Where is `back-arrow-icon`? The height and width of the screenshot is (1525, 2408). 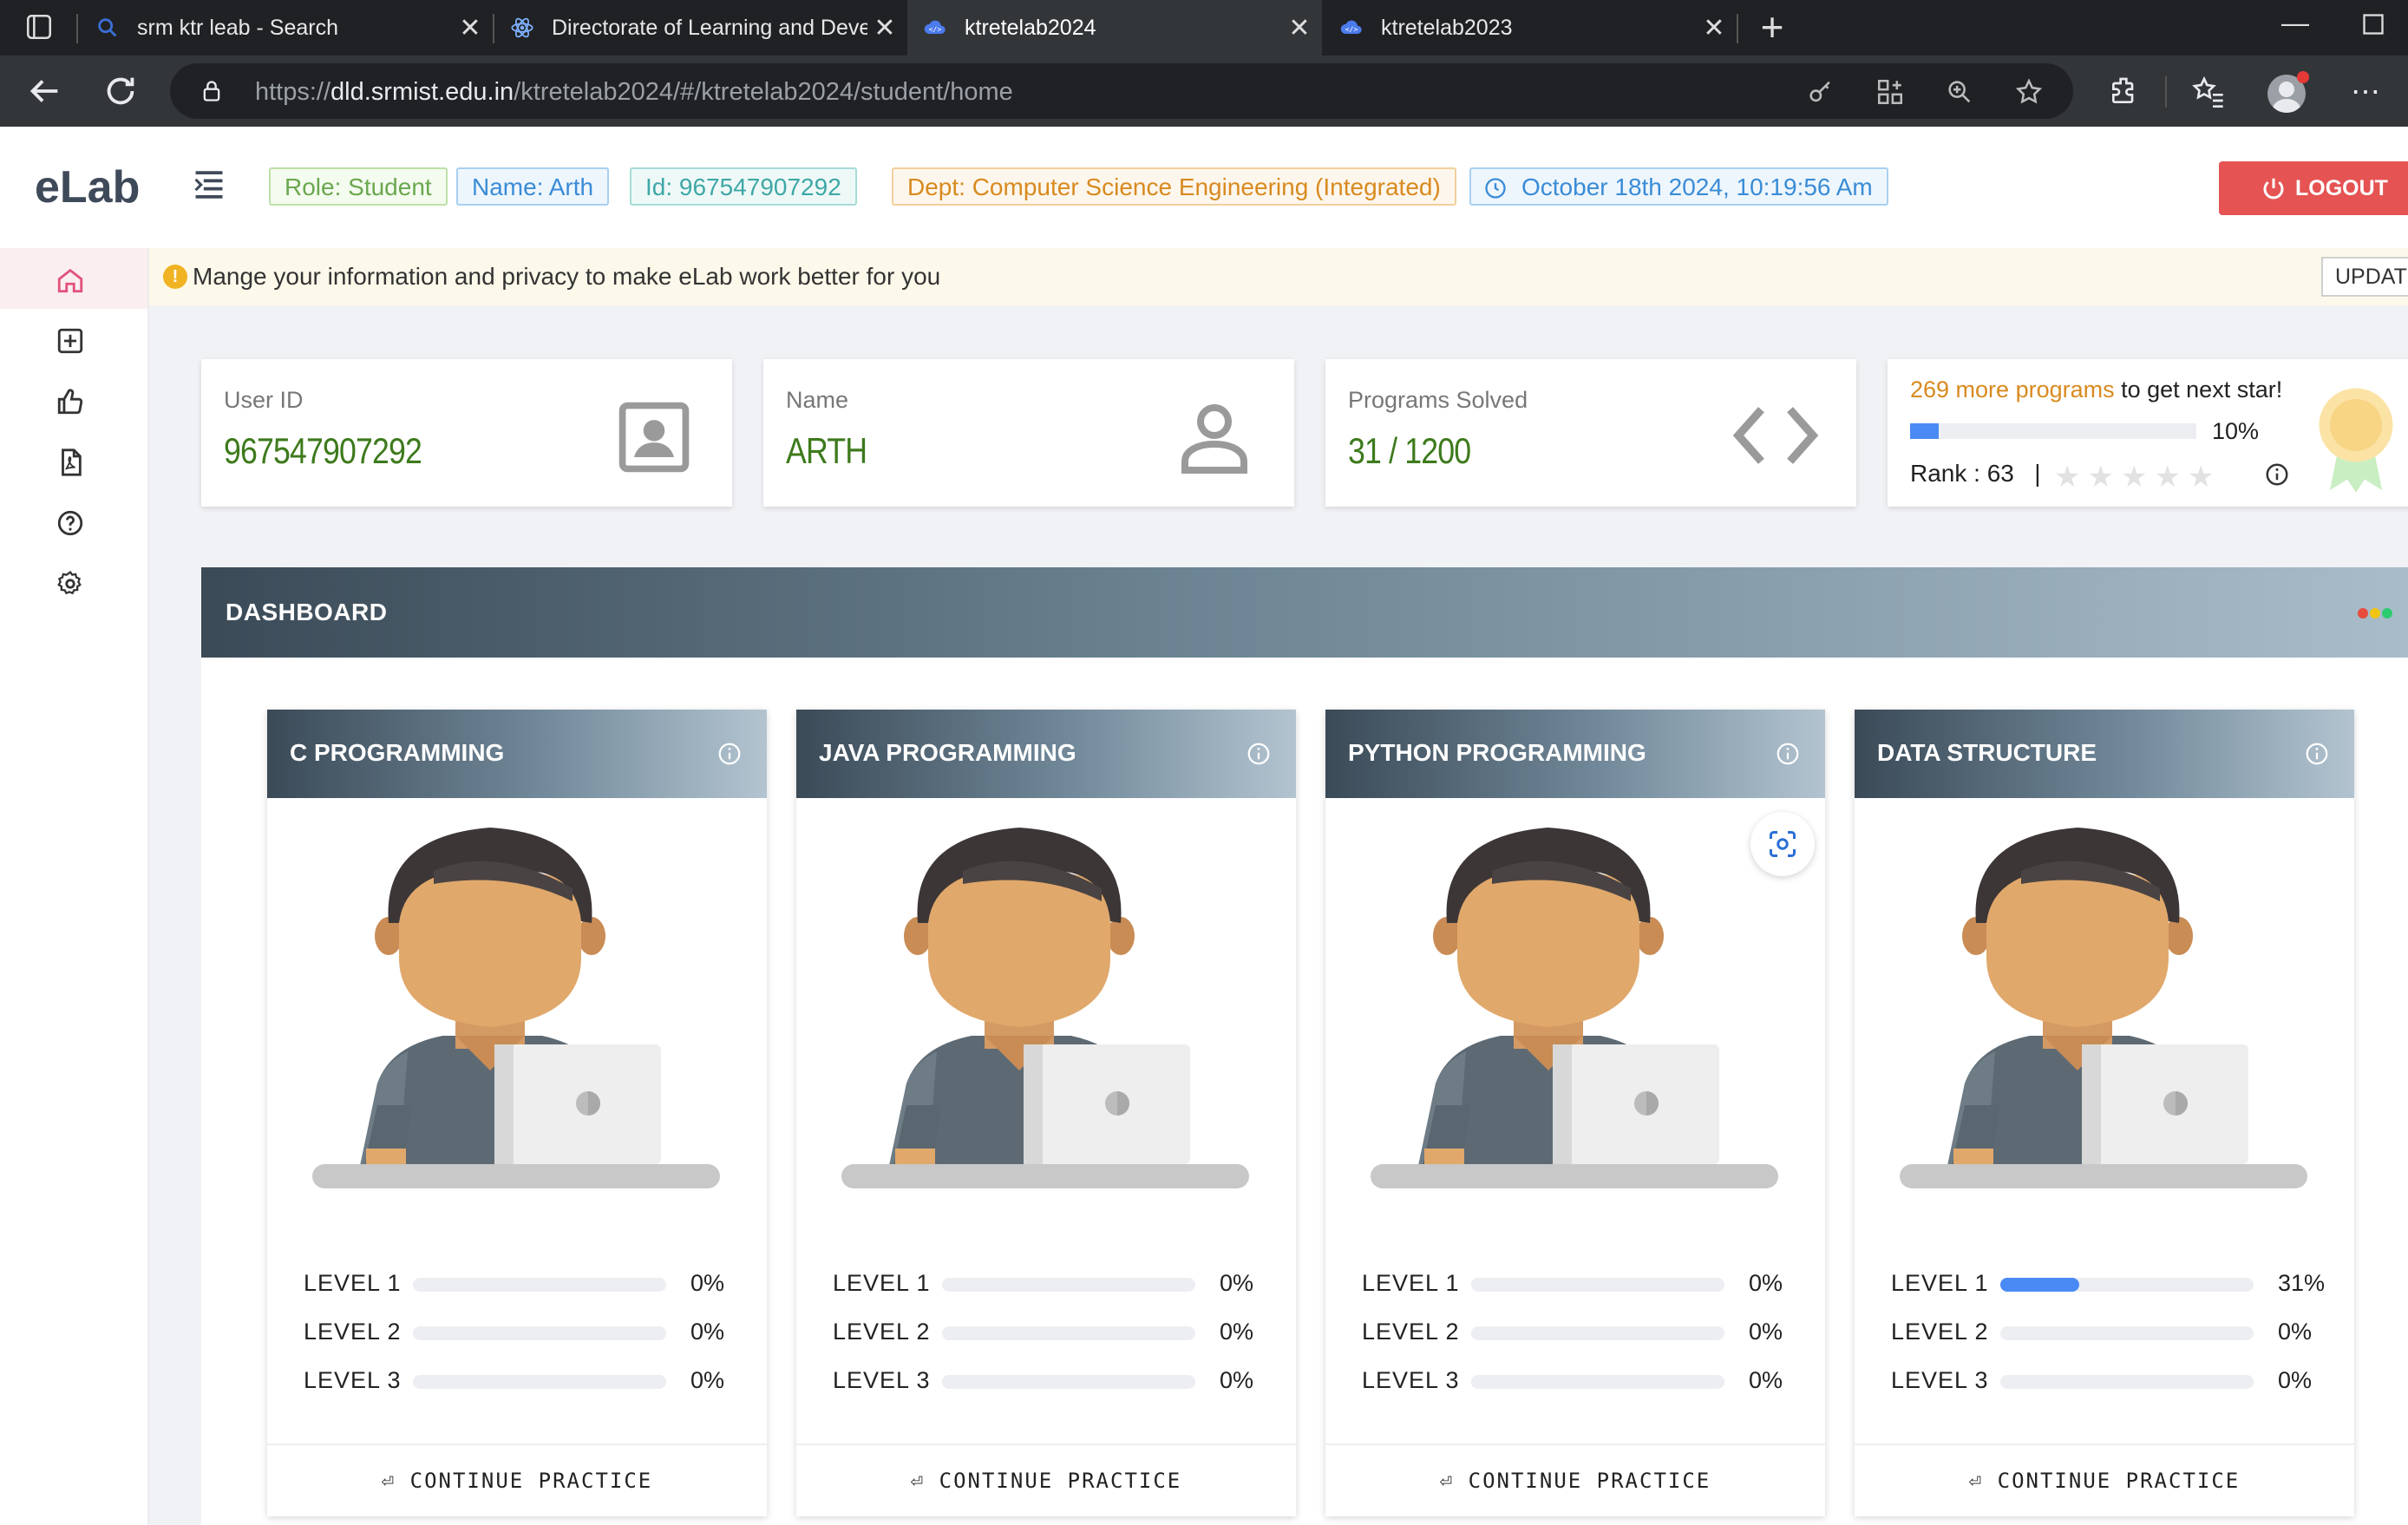 back-arrow-icon is located at coordinates (44, 91).